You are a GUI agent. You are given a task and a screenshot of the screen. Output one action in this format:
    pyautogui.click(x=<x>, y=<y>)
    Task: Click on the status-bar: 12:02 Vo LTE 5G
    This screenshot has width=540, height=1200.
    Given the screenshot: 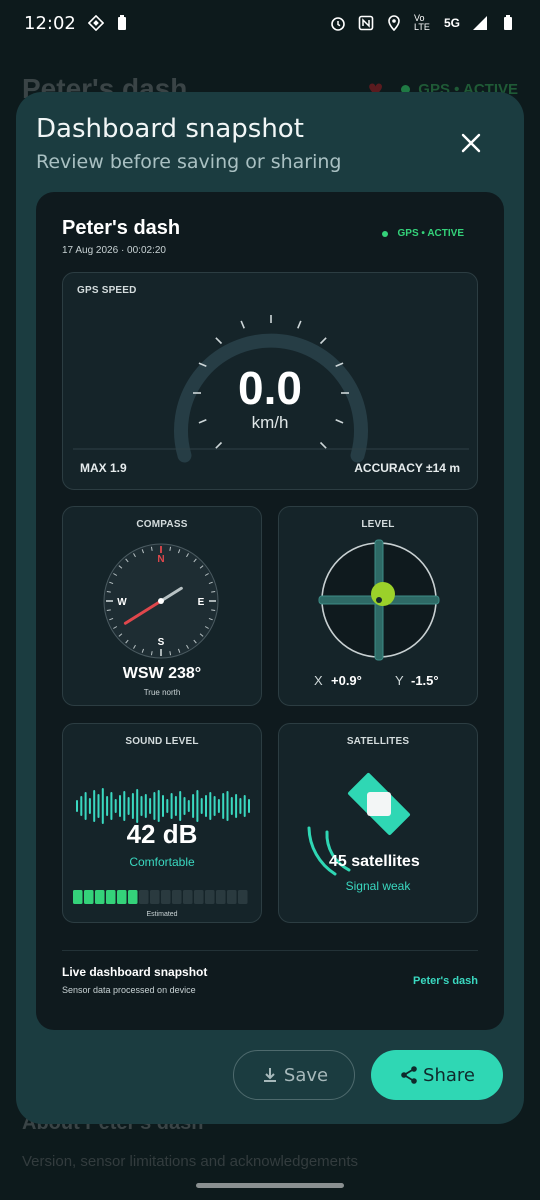 What is the action you would take?
    pyautogui.click(x=270, y=23)
    